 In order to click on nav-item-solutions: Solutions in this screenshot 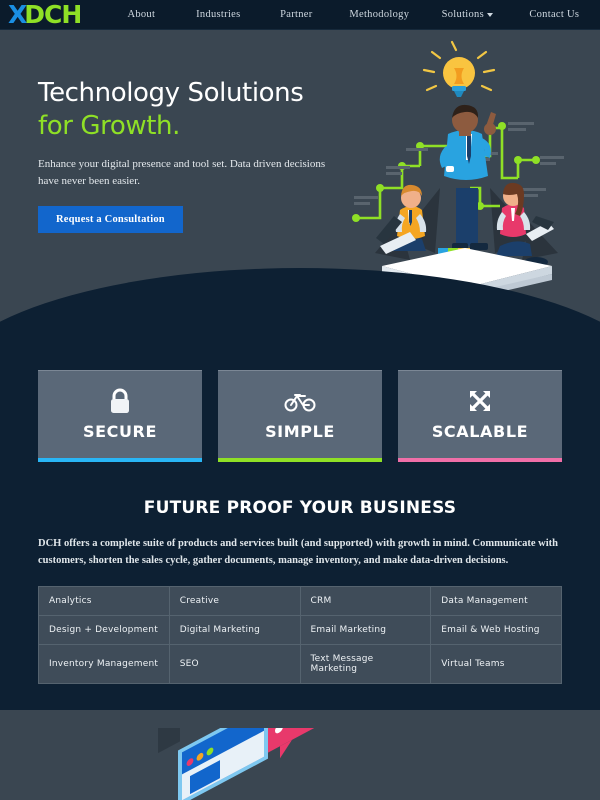, I will do `click(467, 14)`.